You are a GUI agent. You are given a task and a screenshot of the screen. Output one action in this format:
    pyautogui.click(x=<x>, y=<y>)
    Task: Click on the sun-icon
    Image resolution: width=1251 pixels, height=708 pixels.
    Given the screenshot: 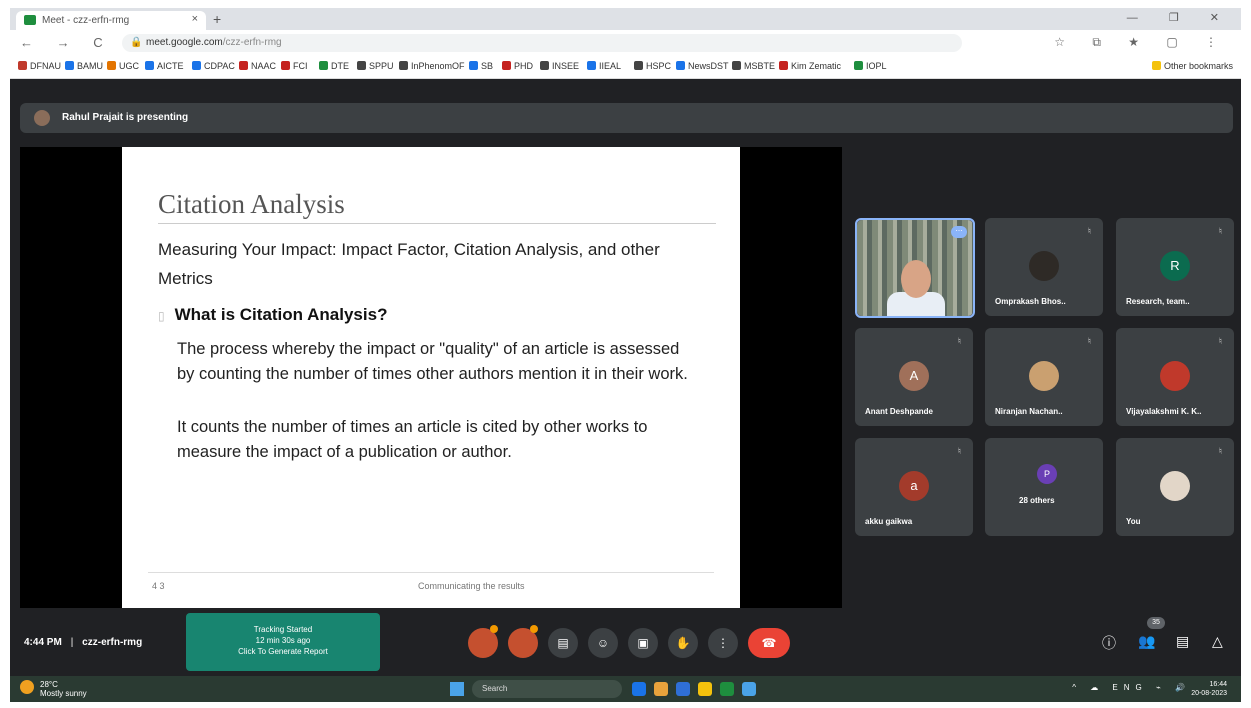 What is the action you would take?
    pyautogui.click(x=27, y=687)
    